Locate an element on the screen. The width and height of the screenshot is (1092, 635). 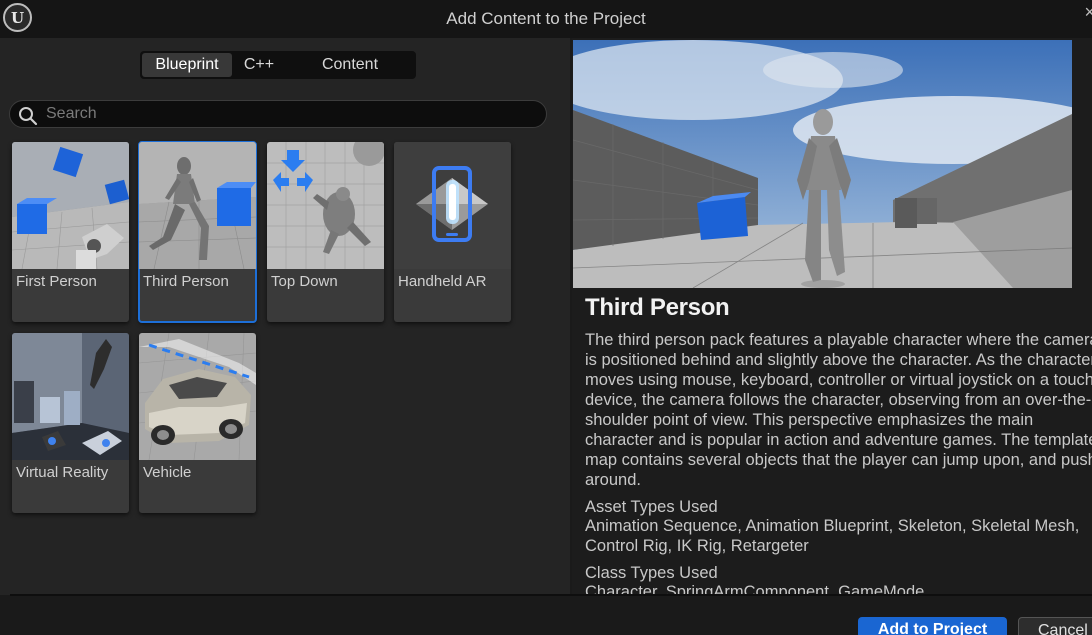
language-tab-bar: Blueprint C++ Content is located at coordinates (278, 65).